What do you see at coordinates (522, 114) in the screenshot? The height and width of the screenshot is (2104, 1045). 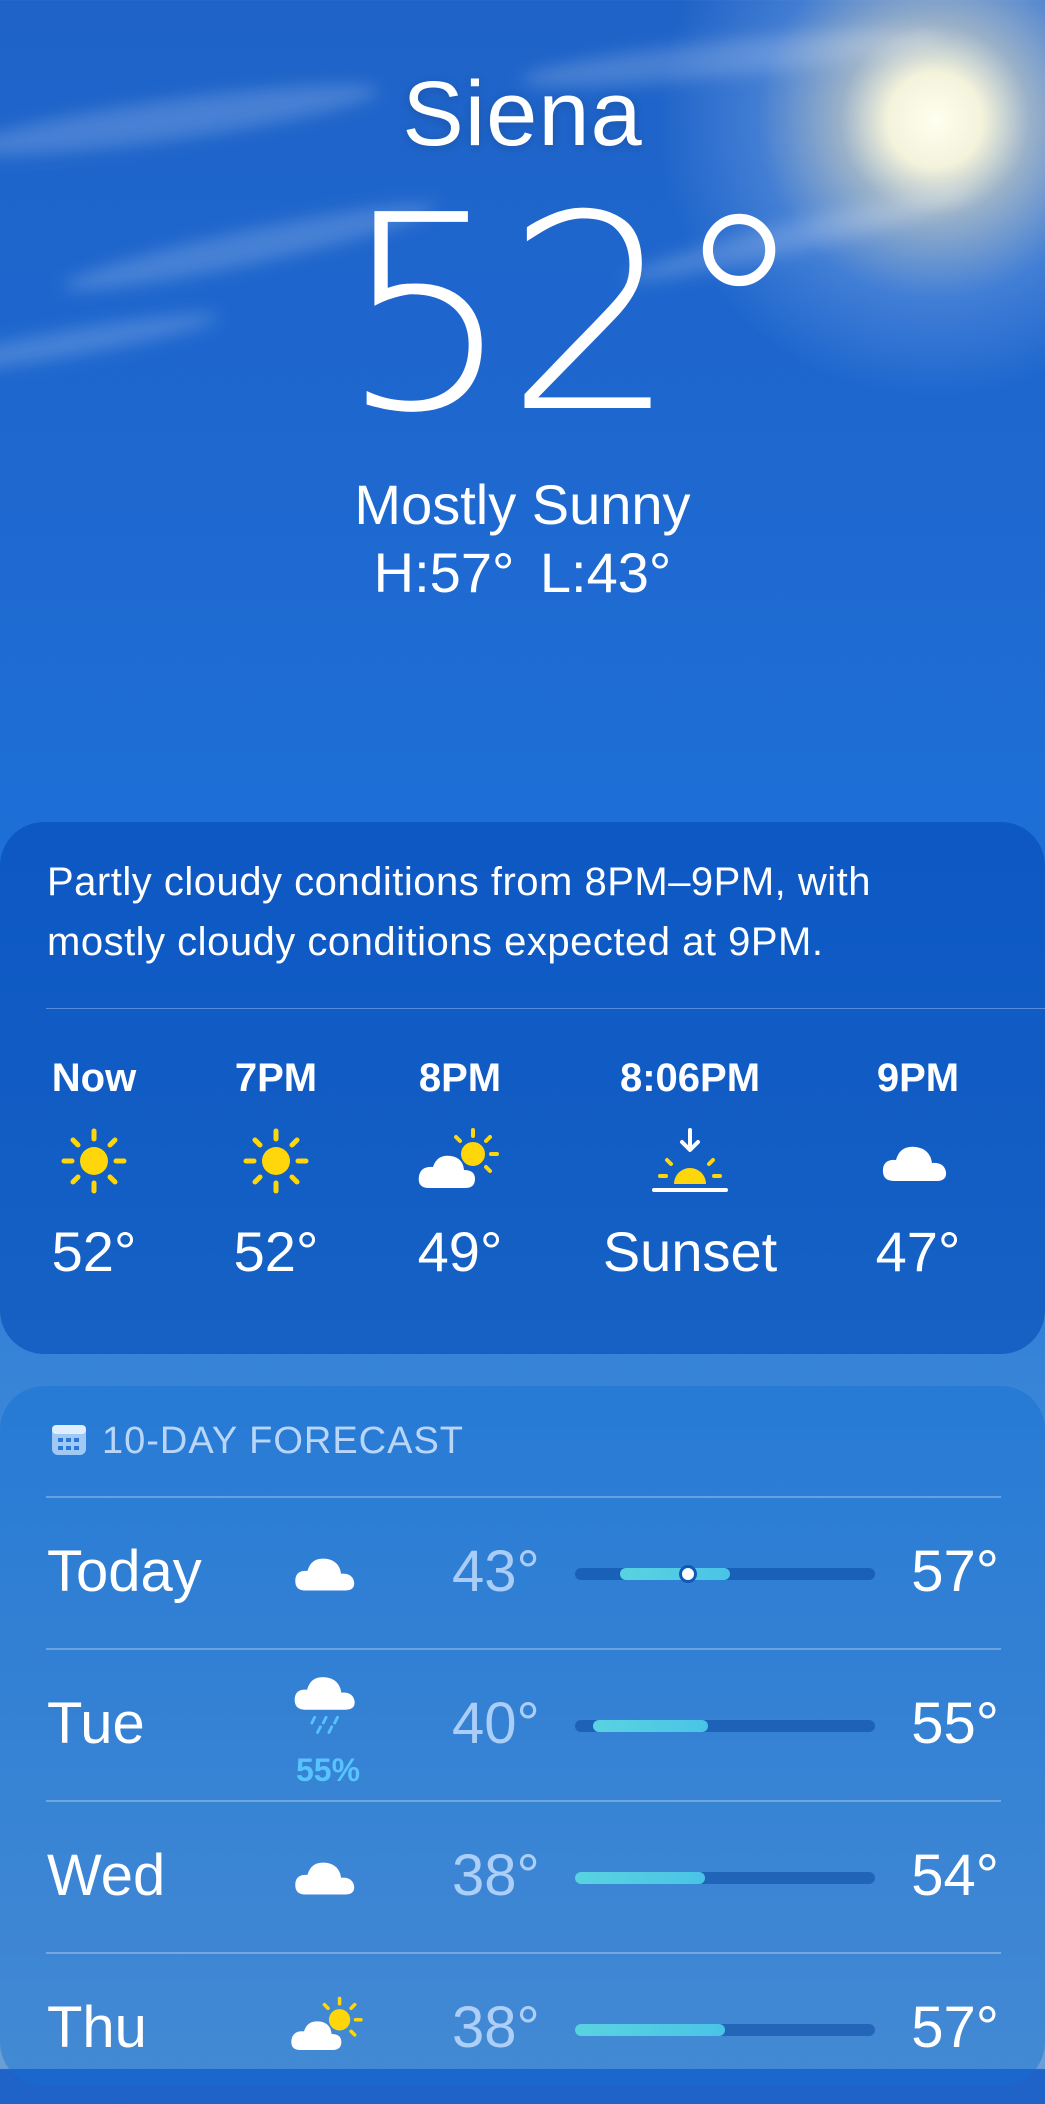 I see `city-name: Siena` at bounding box center [522, 114].